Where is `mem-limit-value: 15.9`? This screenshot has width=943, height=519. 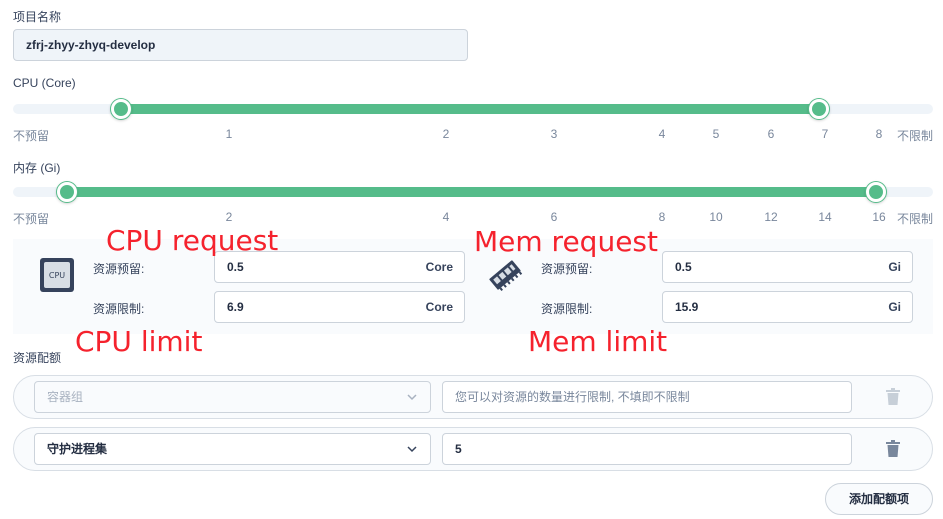
mem-limit-value: 15.9 is located at coordinates (687, 307).